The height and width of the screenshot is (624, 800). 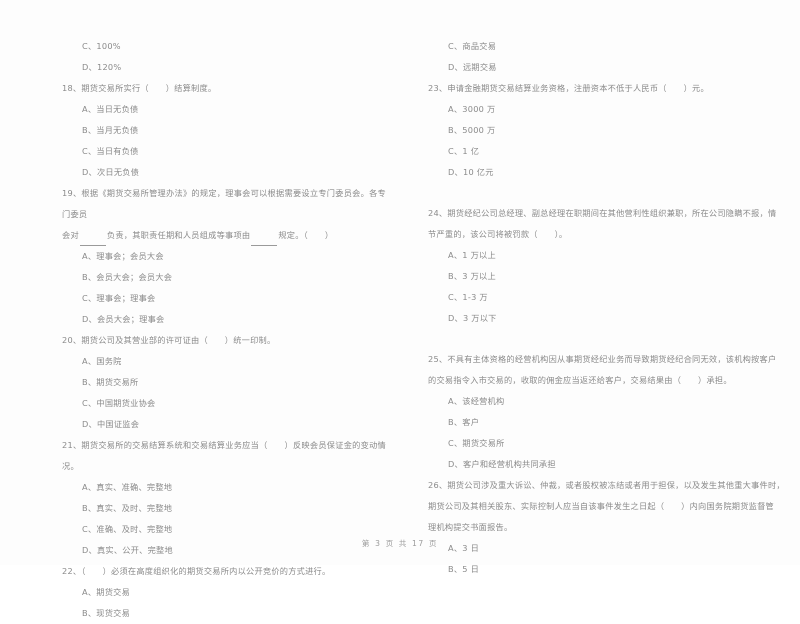 I want to click on question-19-option-b: B、会员大会；会员大会, so click(x=224, y=277).